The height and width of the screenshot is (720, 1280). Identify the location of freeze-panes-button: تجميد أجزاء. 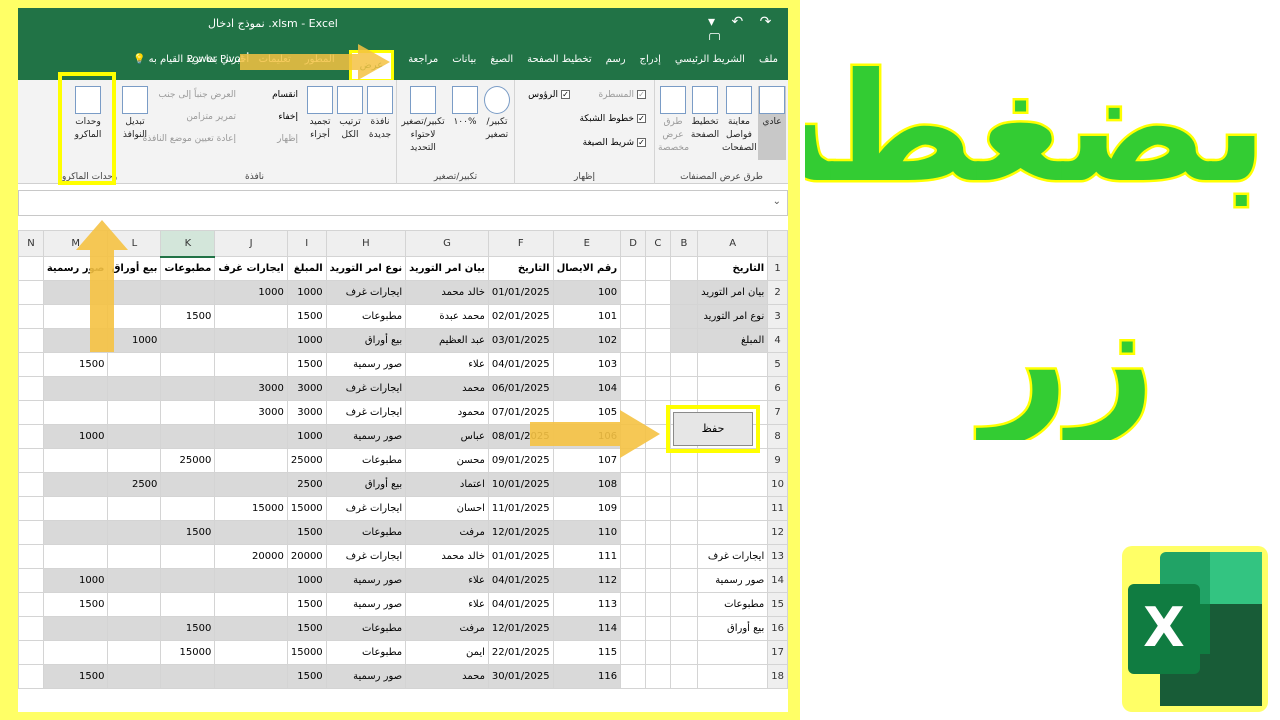
(320, 114).